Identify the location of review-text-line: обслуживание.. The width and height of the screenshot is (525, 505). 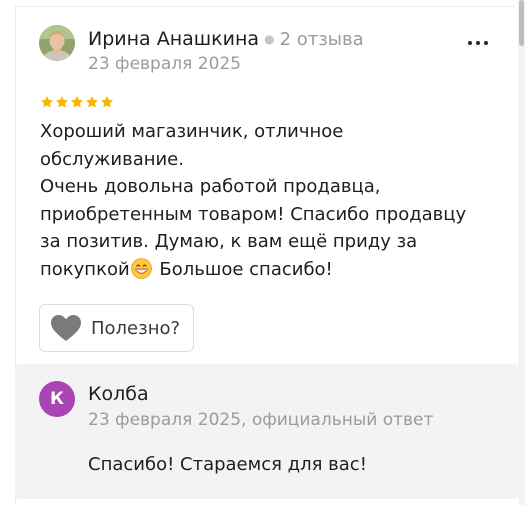
(112, 159).